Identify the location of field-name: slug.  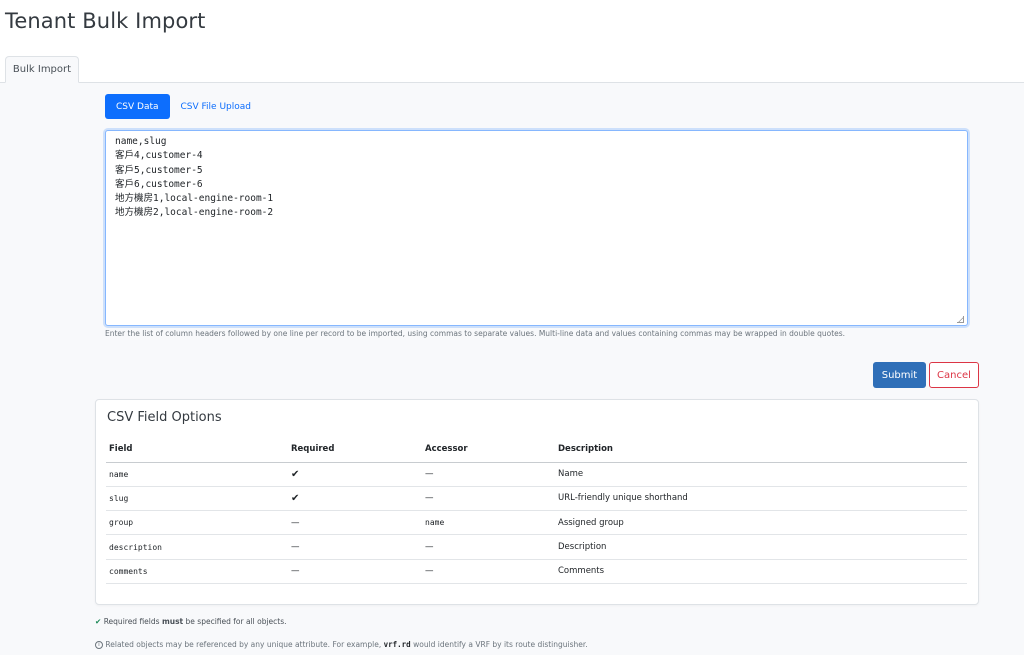
(197, 499).